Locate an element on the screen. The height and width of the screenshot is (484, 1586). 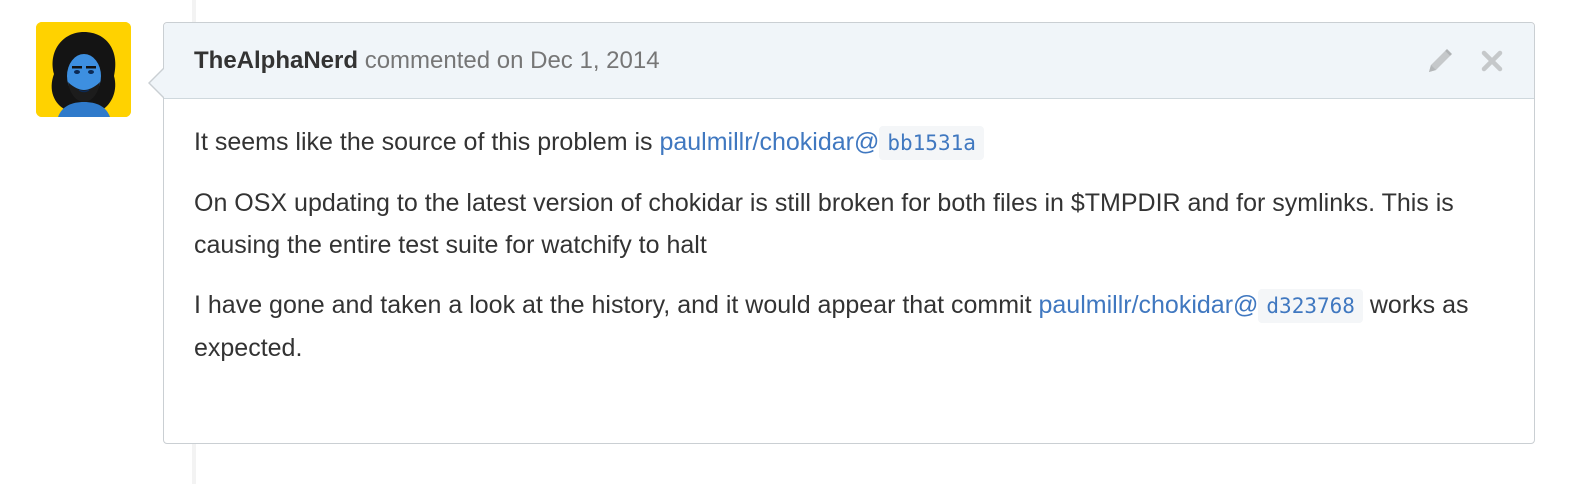
avatar is located at coordinates (83, 69).